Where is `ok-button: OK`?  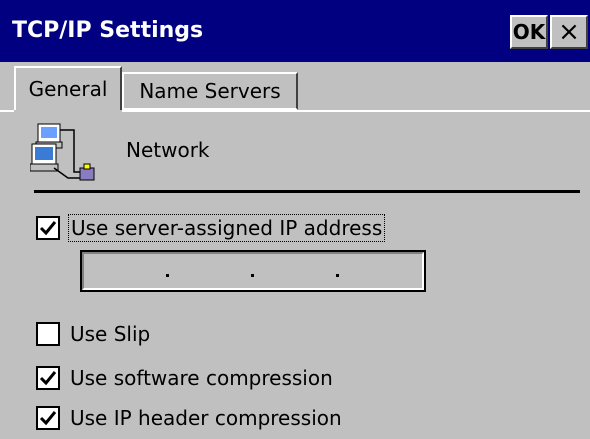
ok-button: OK is located at coordinates (529, 32).